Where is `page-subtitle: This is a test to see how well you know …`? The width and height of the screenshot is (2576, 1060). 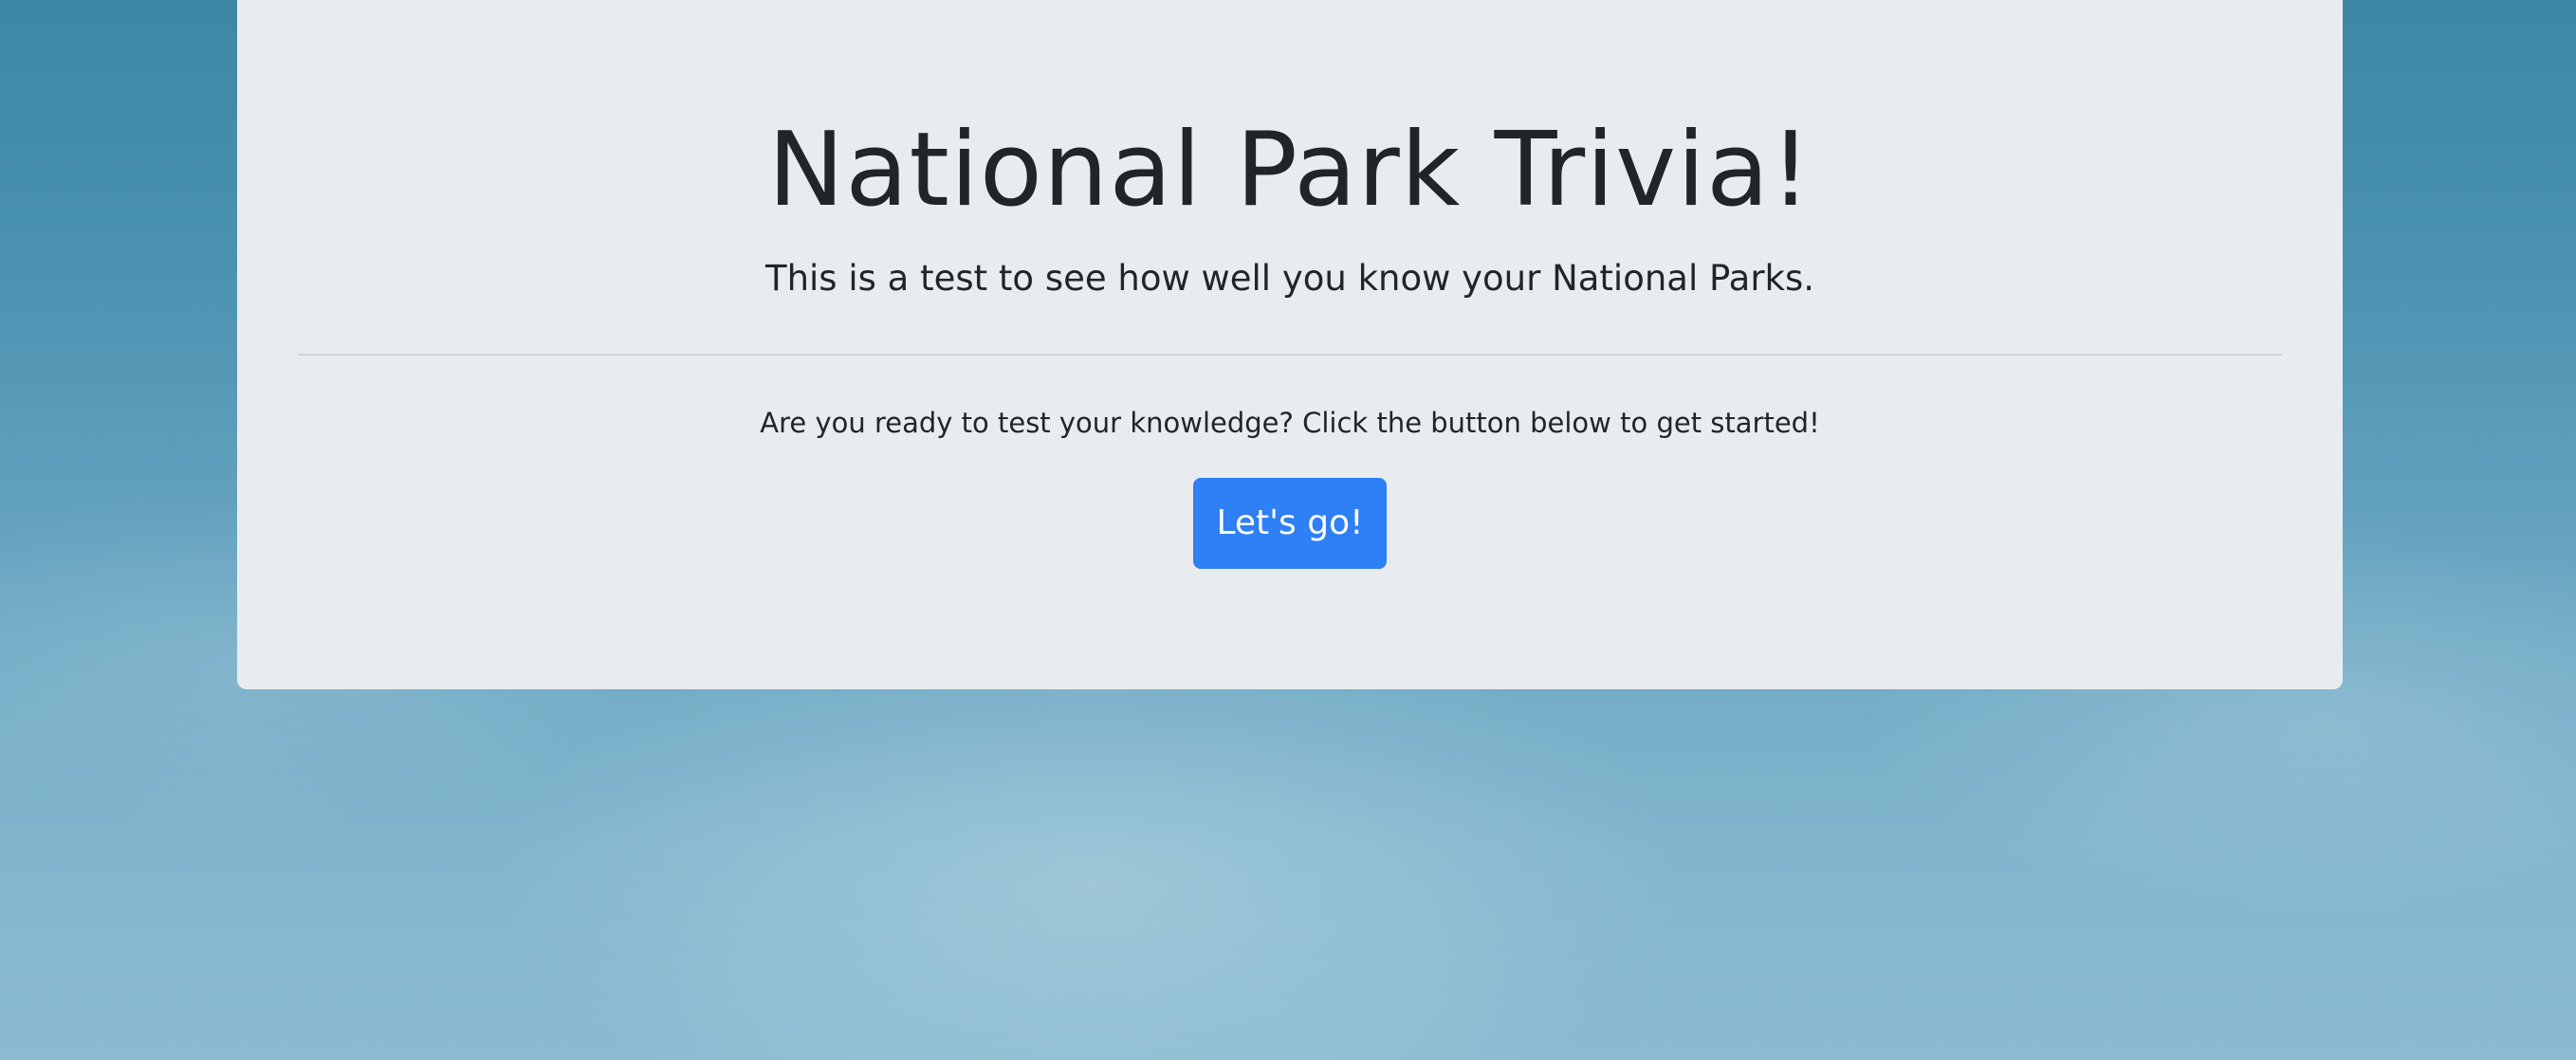
page-subtitle: This is a test to see how well you know … is located at coordinates (1289, 278).